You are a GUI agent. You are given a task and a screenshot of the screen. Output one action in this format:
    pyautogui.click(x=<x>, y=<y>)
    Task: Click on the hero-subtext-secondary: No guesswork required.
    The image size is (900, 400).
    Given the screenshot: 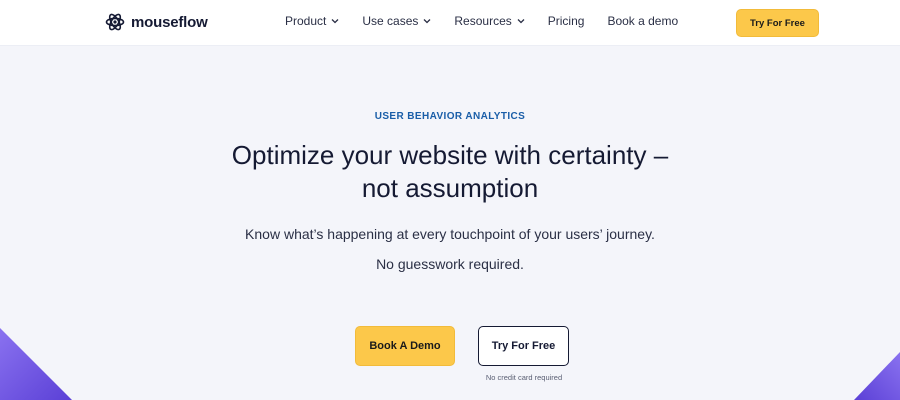 What is the action you would take?
    pyautogui.click(x=450, y=264)
    